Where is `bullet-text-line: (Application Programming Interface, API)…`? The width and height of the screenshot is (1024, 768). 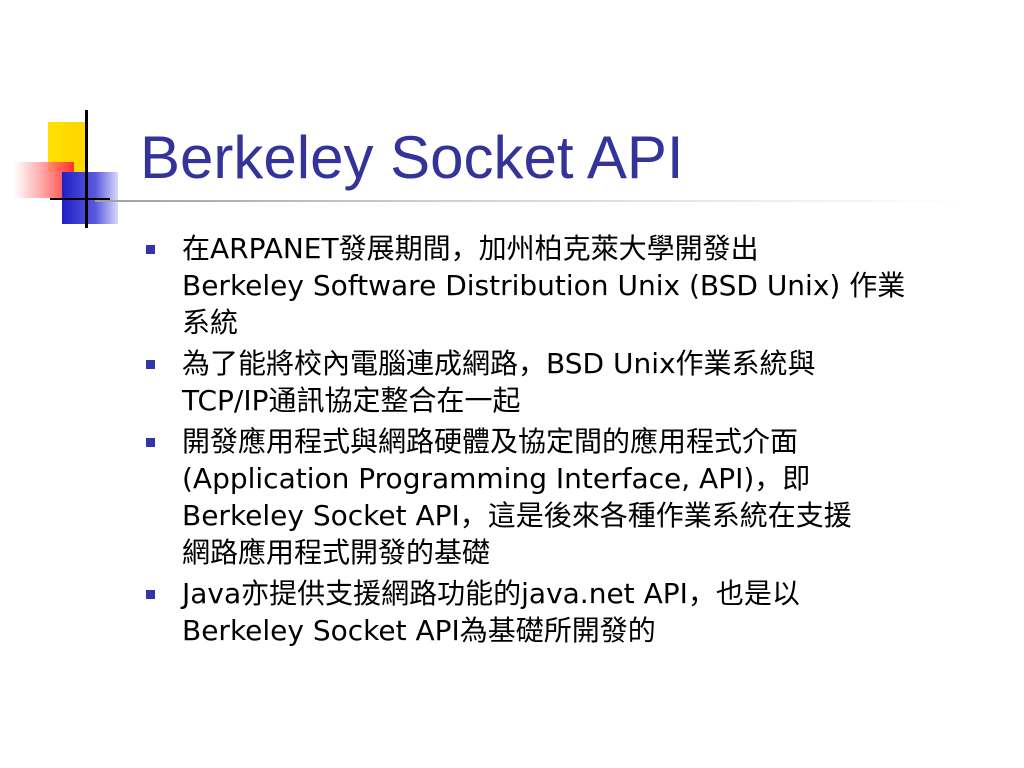
bullet-text-line: (Application Programming Interface, API)… is located at coordinates (496, 478).